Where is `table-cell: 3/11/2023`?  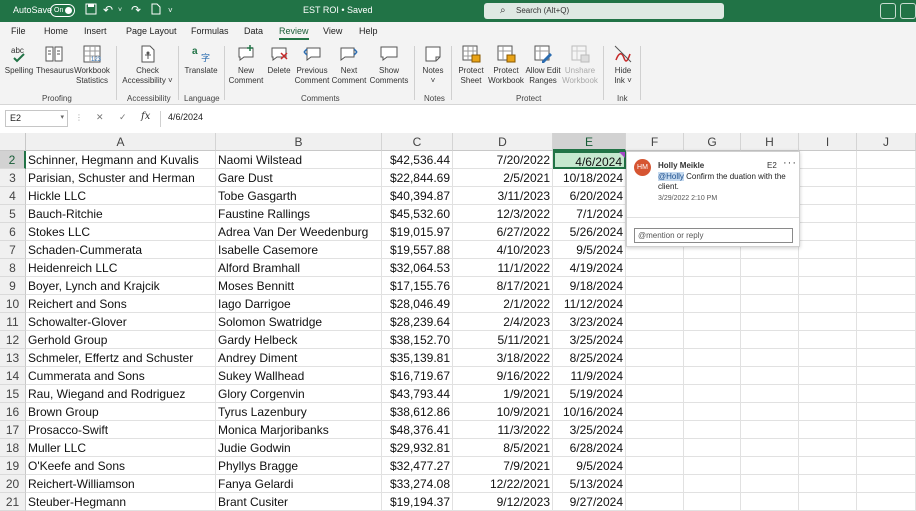
table-cell: 3/11/2023 is located at coordinates (503, 196).